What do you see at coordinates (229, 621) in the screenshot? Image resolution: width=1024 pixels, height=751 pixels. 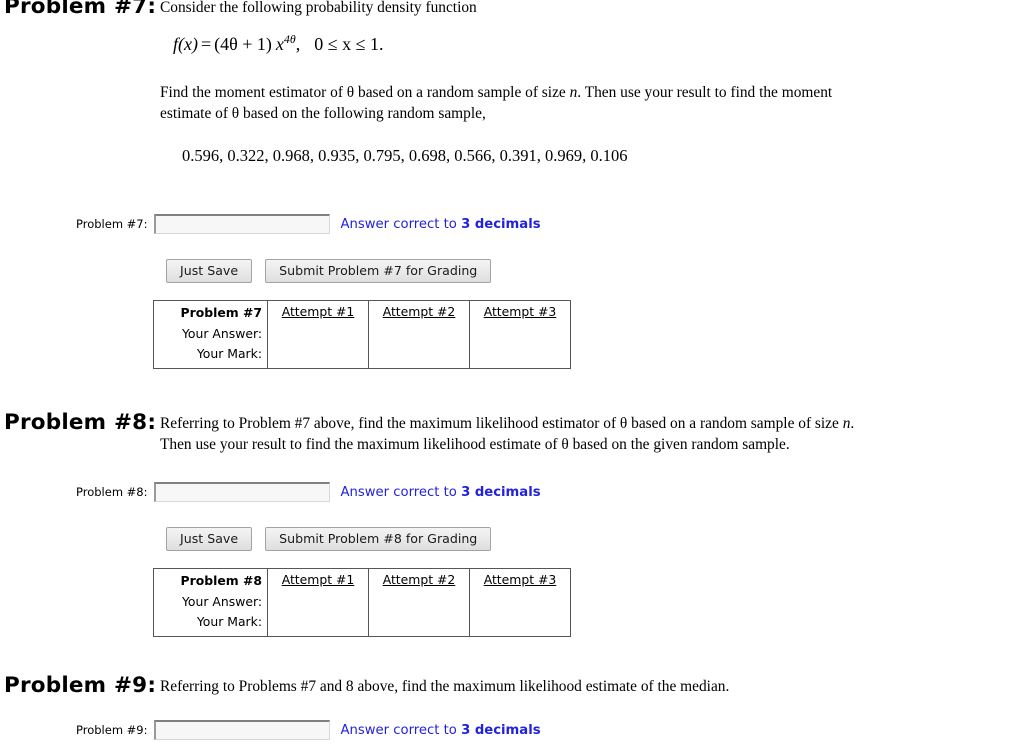 I see `problem-8-your-mark-label: Your Mark:` at bounding box center [229, 621].